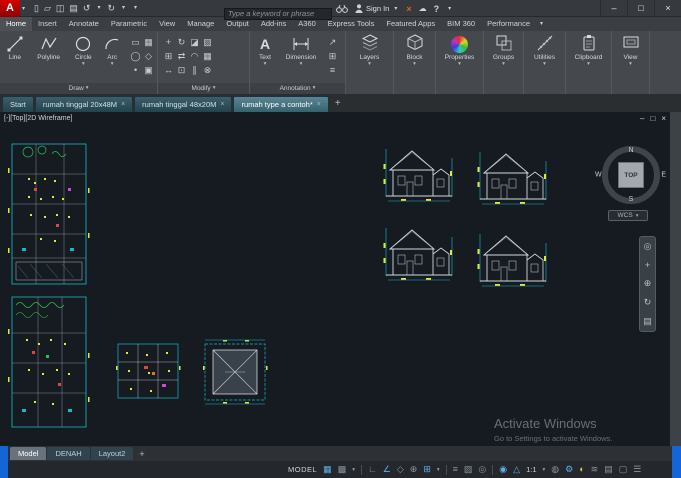 The image size is (681, 478). What do you see at coordinates (302, 469) in the screenshot?
I see `model-space-button: MODEL` at bounding box center [302, 469].